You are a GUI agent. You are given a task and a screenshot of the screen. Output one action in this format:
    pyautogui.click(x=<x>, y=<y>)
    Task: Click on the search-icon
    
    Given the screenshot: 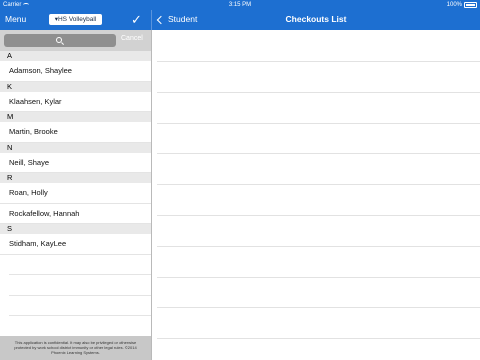 What is the action you would take?
    pyautogui.click(x=59, y=40)
    